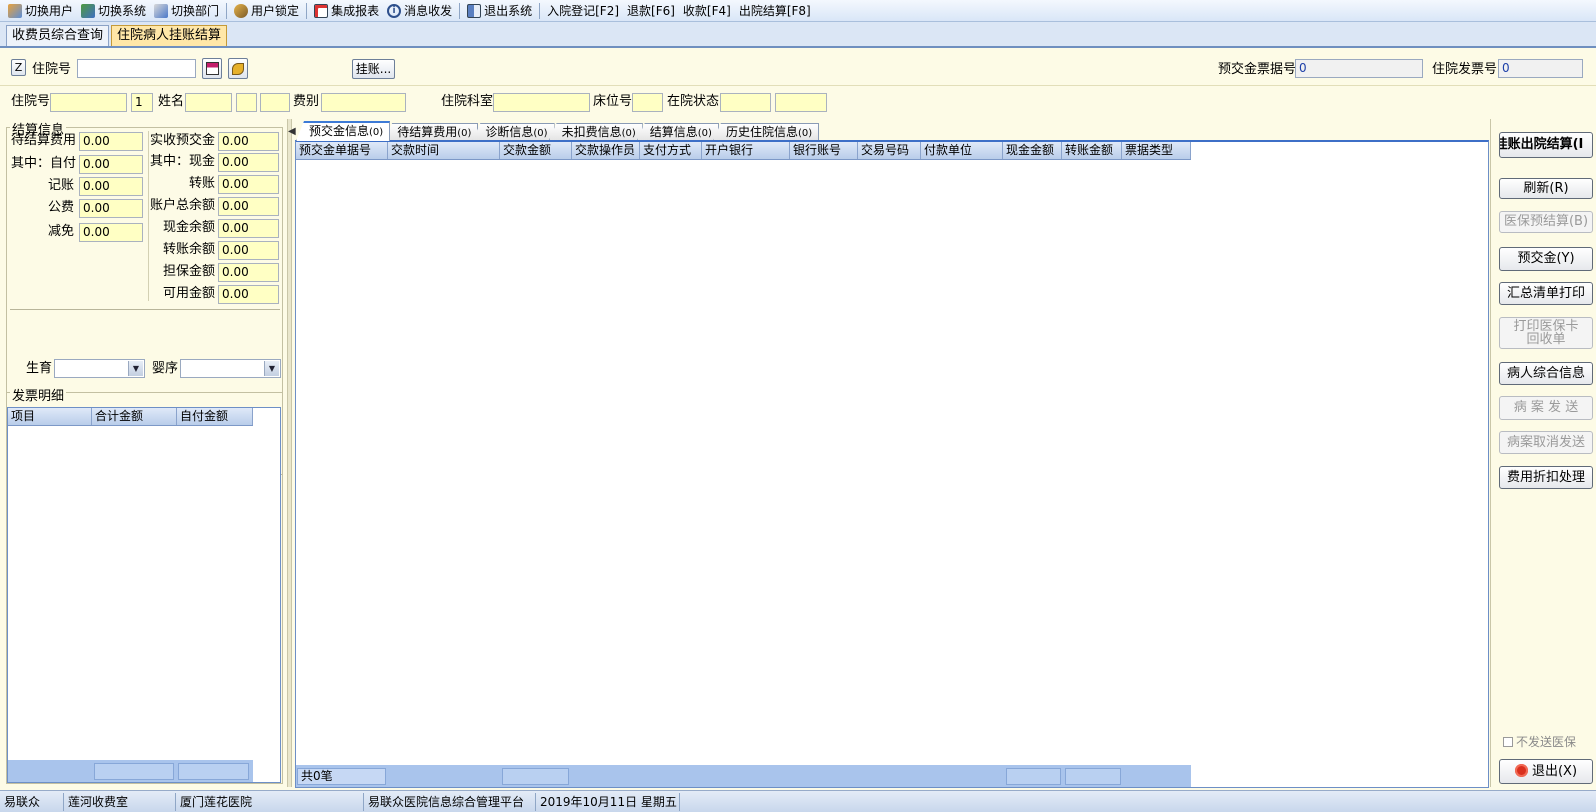  Describe the element at coordinates (142, 102) in the screenshot. I see `visit-count-field: 1` at that location.